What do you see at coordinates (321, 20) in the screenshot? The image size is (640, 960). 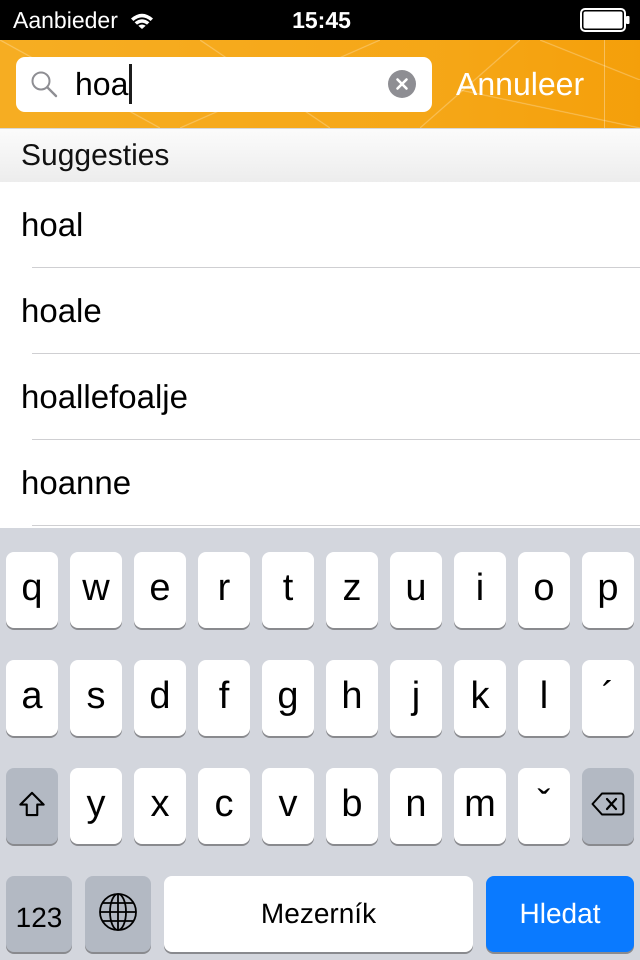 I see `clock-time: 15:45` at bounding box center [321, 20].